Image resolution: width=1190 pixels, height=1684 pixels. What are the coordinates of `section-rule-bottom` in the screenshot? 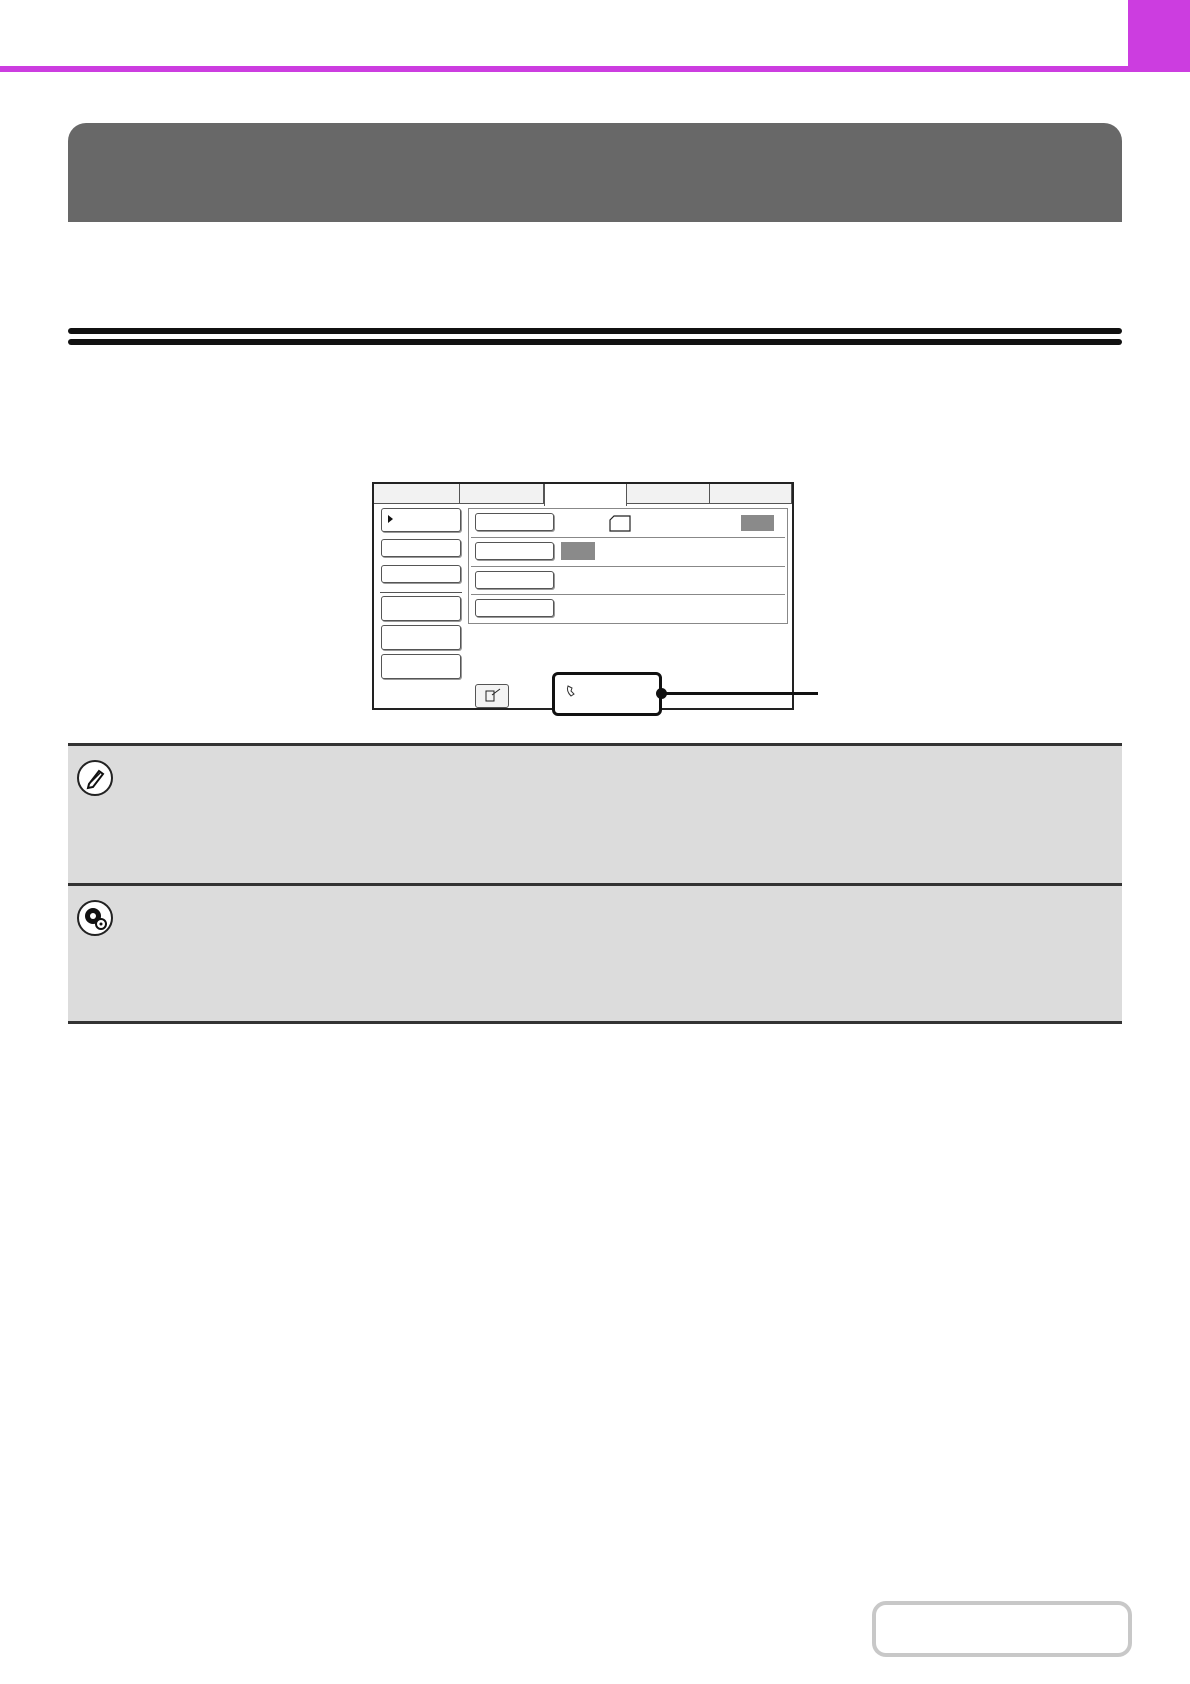 It's located at (595, 342).